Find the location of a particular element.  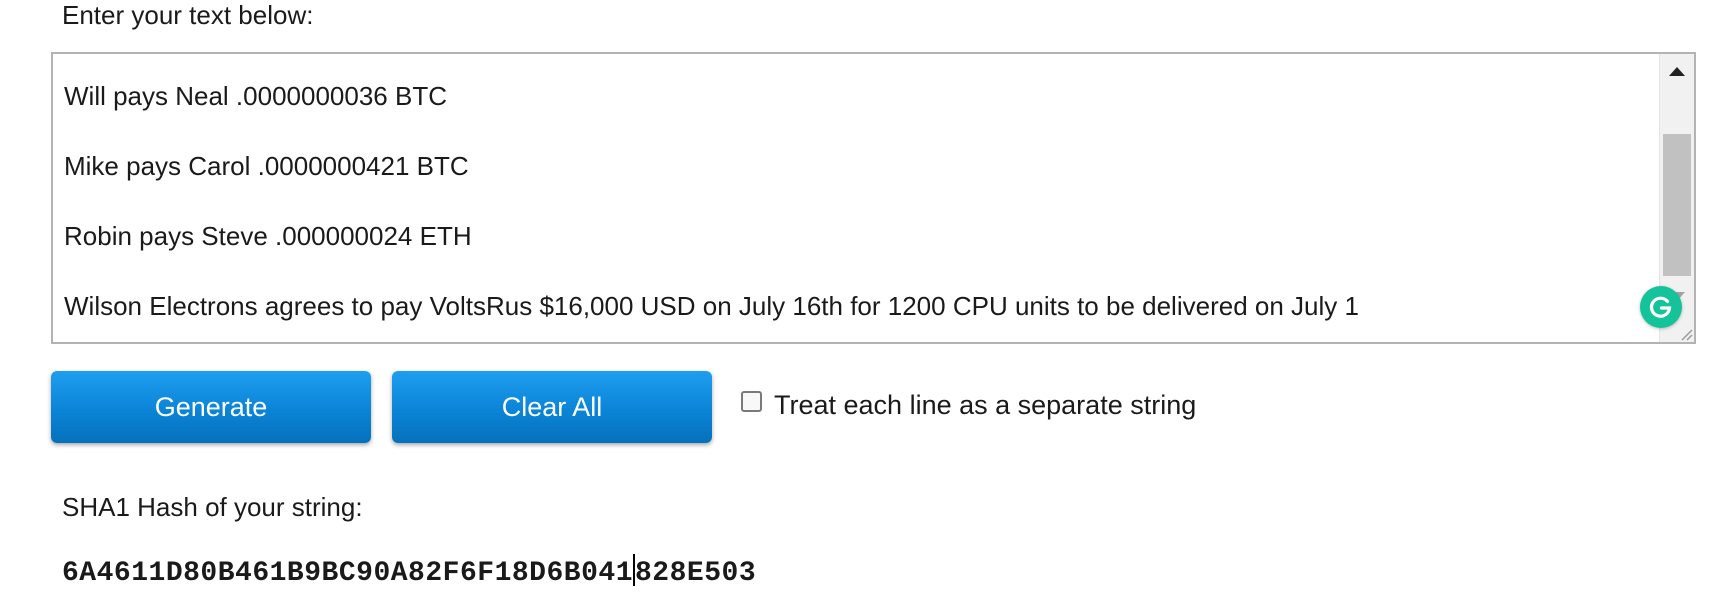

scroll-up-arrow-icon is located at coordinates (1677, 71).